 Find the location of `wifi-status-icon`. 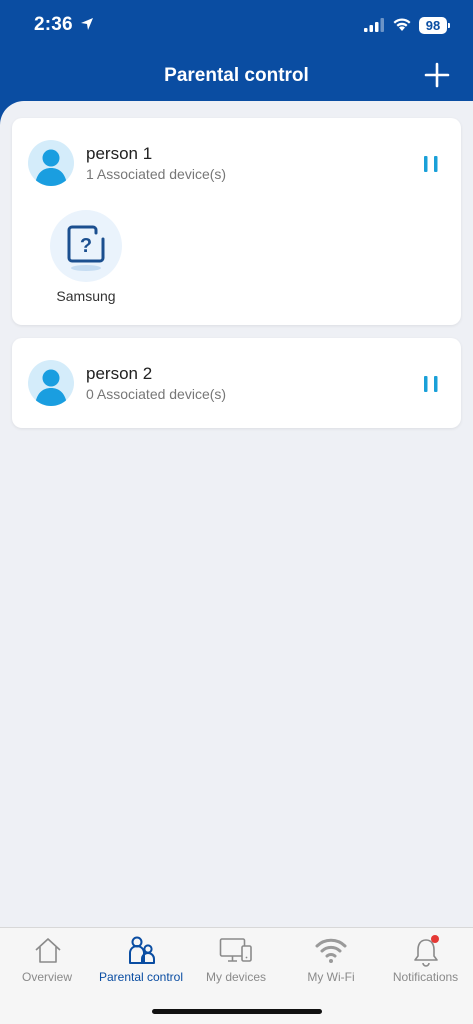

wifi-status-icon is located at coordinates (402, 24).